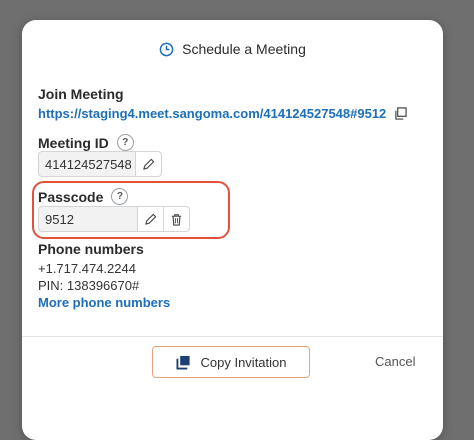 This screenshot has width=474, height=440. What do you see at coordinates (395, 361) in the screenshot?
I see `cancel-button: Cancel` at bounding box center [395, 361].